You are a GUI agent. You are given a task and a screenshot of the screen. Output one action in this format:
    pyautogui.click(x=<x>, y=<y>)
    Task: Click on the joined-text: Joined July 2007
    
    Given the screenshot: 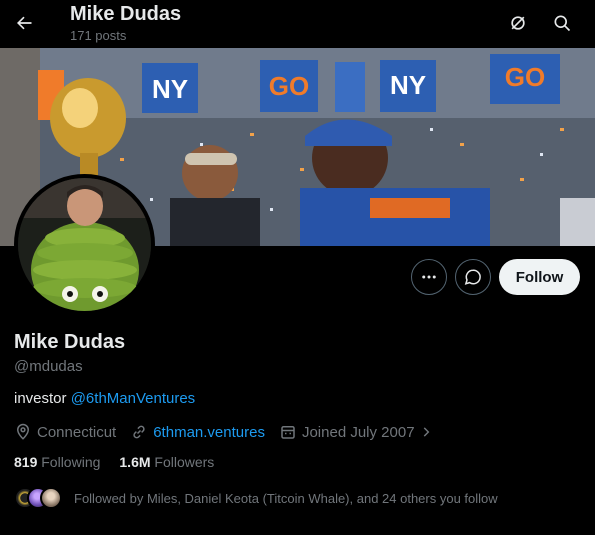 What is the action you would take?
    pyautogui.click(x=358, y=432)
    